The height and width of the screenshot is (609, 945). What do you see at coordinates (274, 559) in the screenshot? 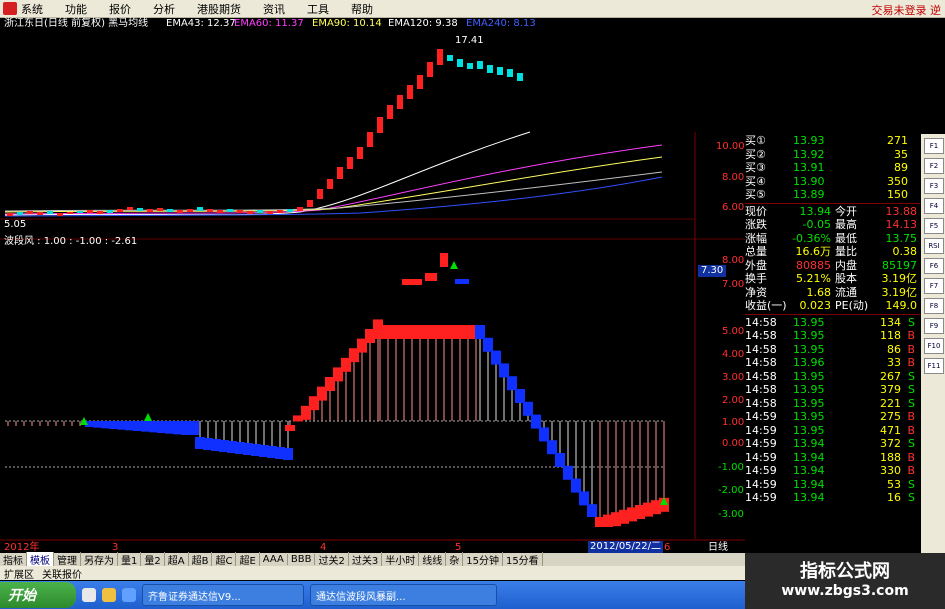
I see `indicator-tab: AAA` at bounding box center [274, 559].